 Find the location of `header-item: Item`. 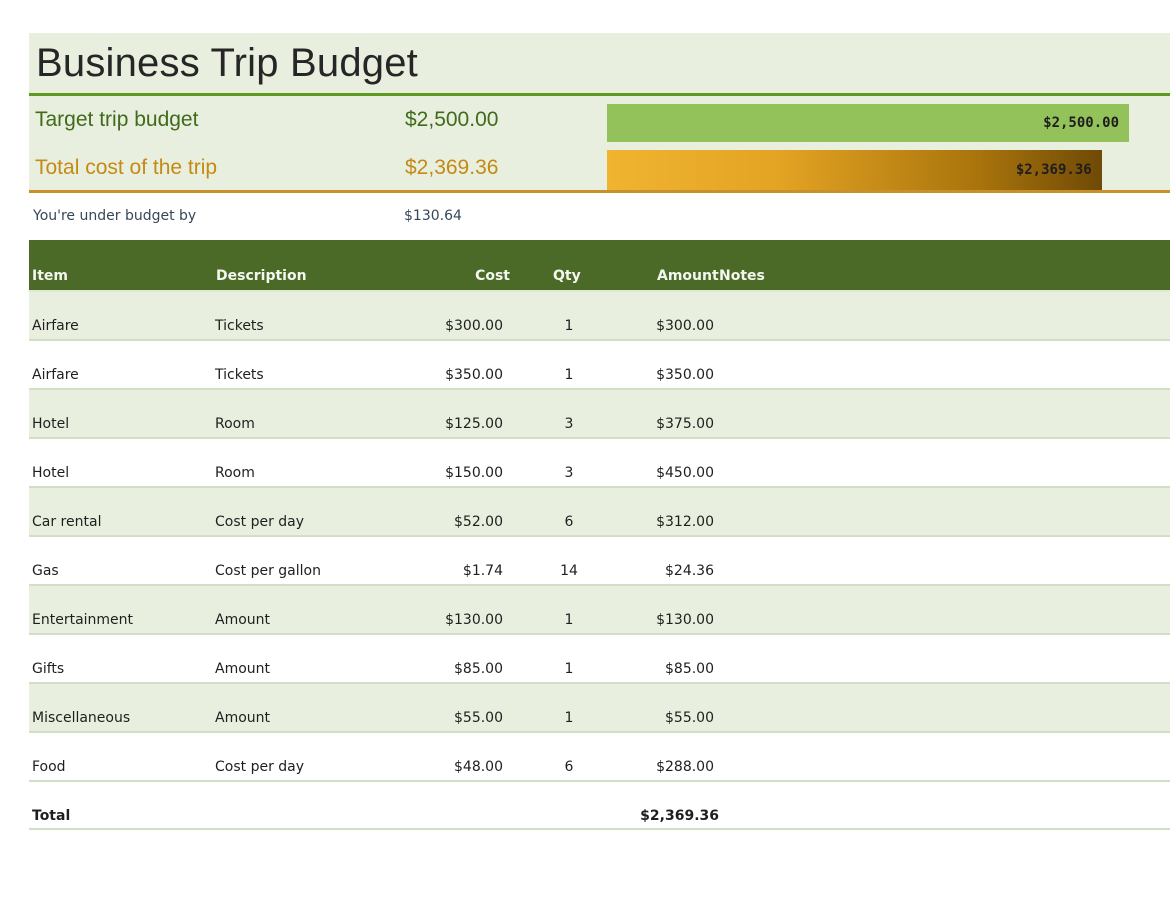

header-item: Item is located at coordinates (50, 276).